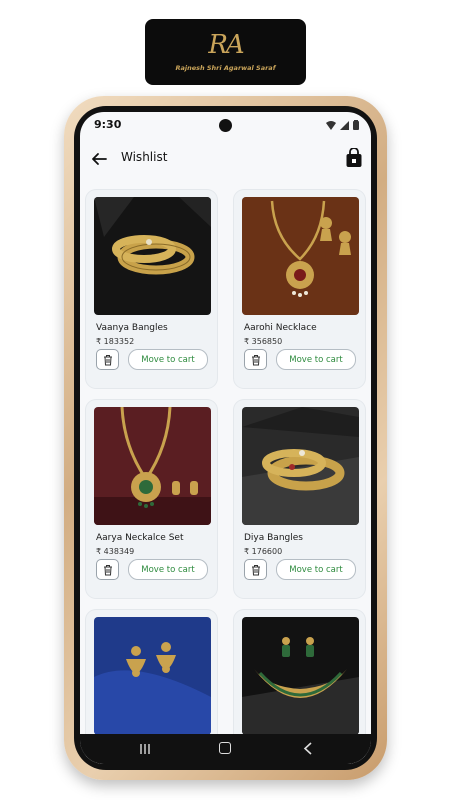  What do you see at coordinates (263, 341) in the screenshot?
I see `product-price: ₹ 356850` at bounding box center [263, 341].